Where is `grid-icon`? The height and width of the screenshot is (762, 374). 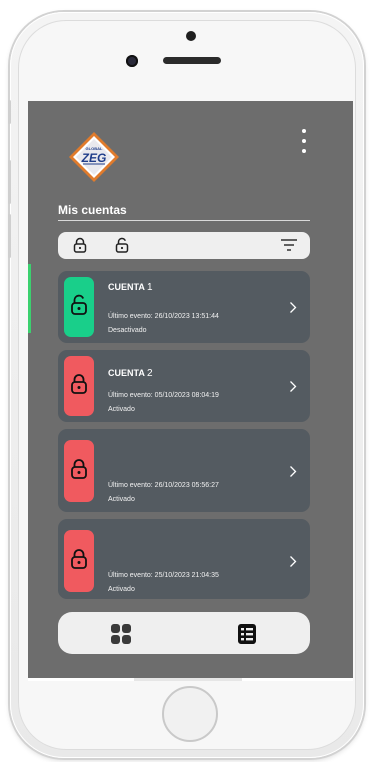
grid-icon is located at coordinates (121, 634).